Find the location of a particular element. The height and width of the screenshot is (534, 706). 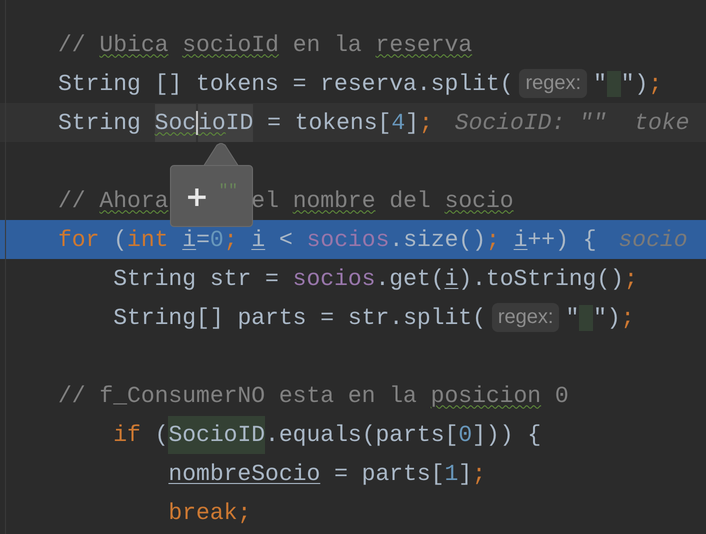

code-text: nombreSocio is located at coordinates (244, 473).